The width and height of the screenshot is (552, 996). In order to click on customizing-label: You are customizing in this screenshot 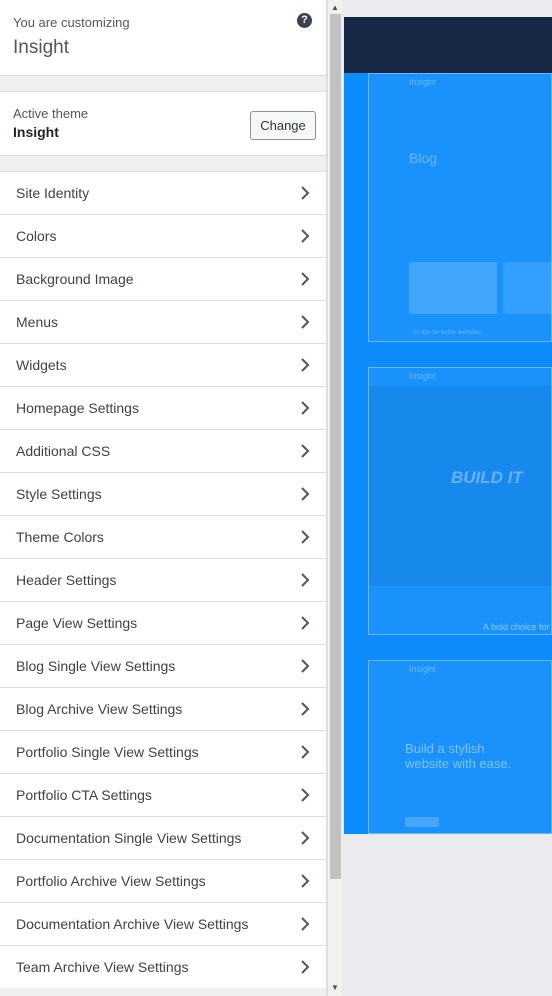, I will do `click(71, 22)`.